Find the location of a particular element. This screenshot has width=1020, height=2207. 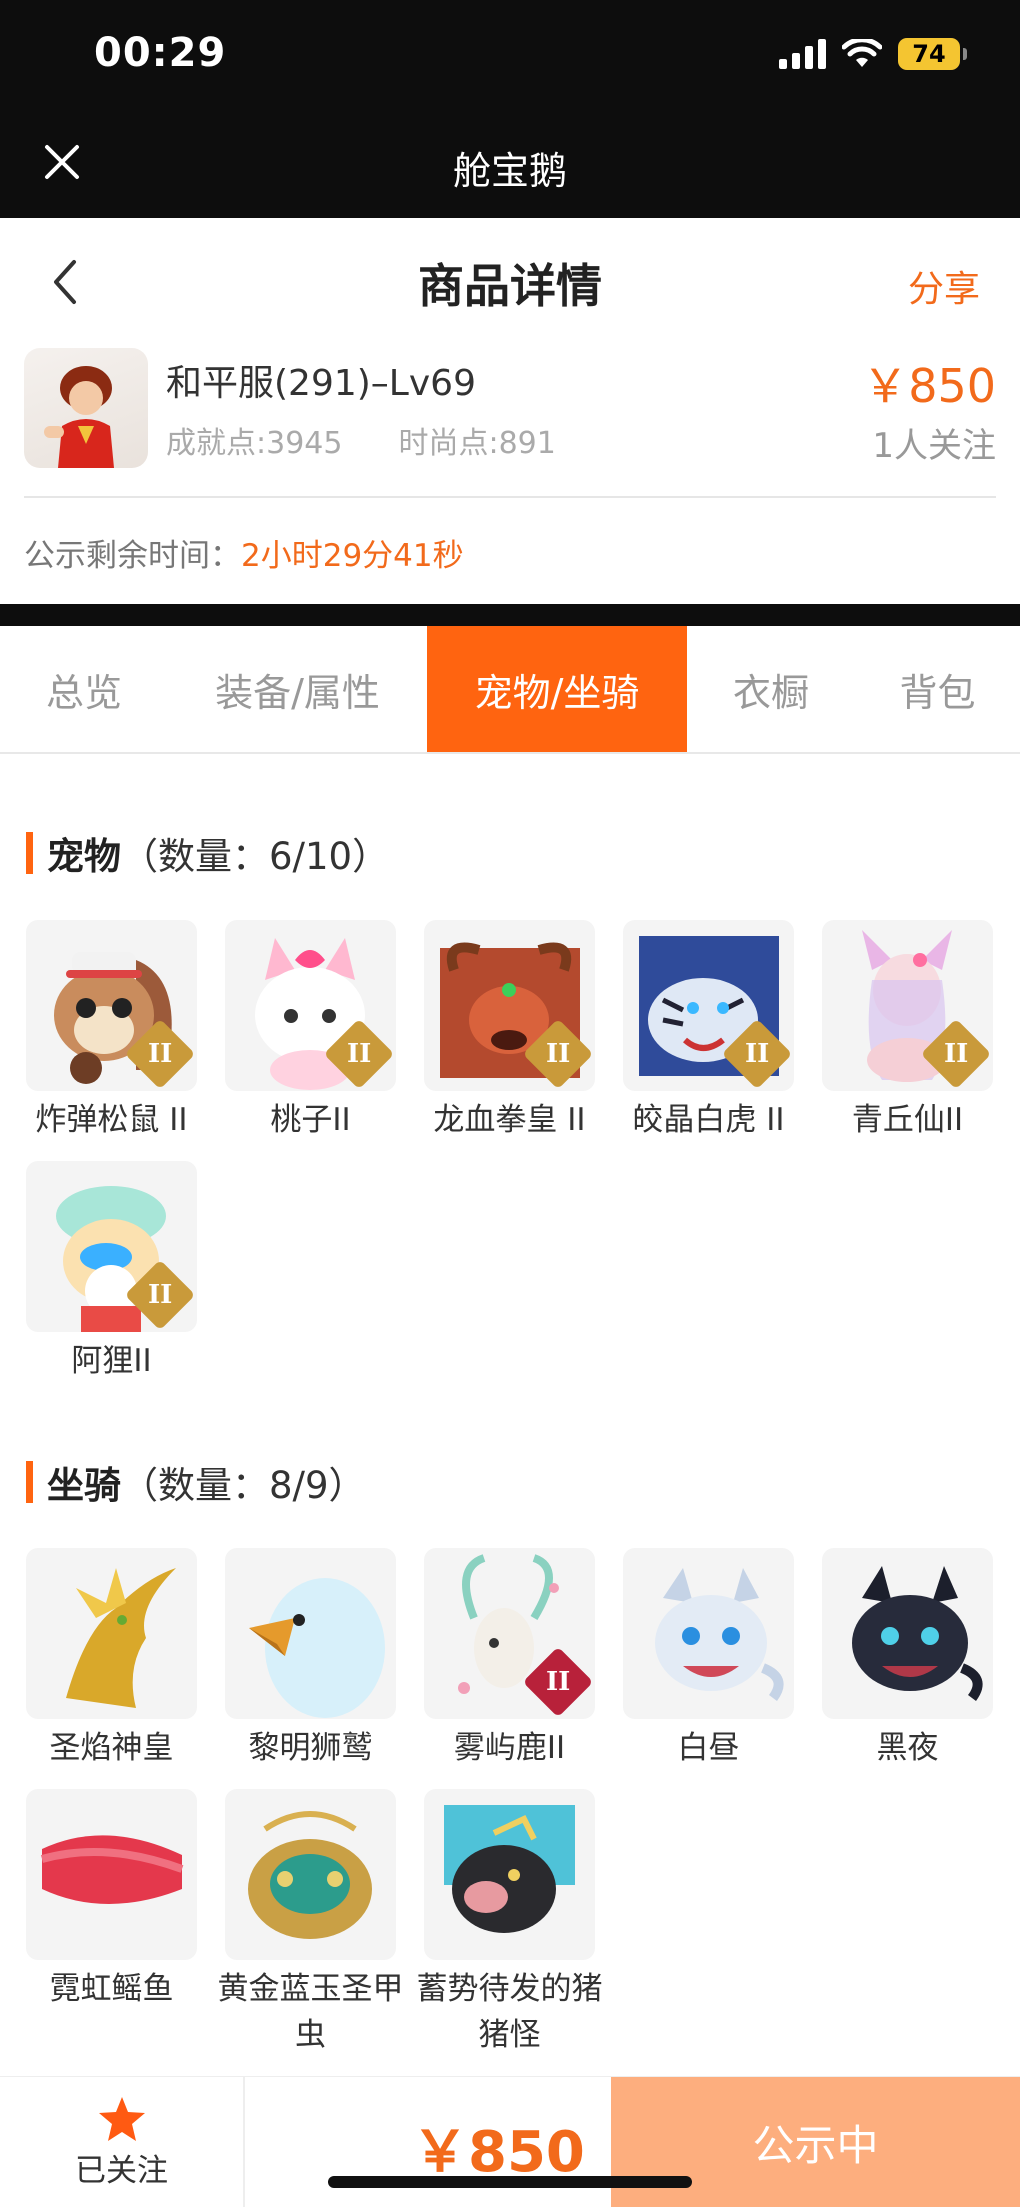

mount-name: 黎明狮鹫 is located at coordinates (310, 1748).